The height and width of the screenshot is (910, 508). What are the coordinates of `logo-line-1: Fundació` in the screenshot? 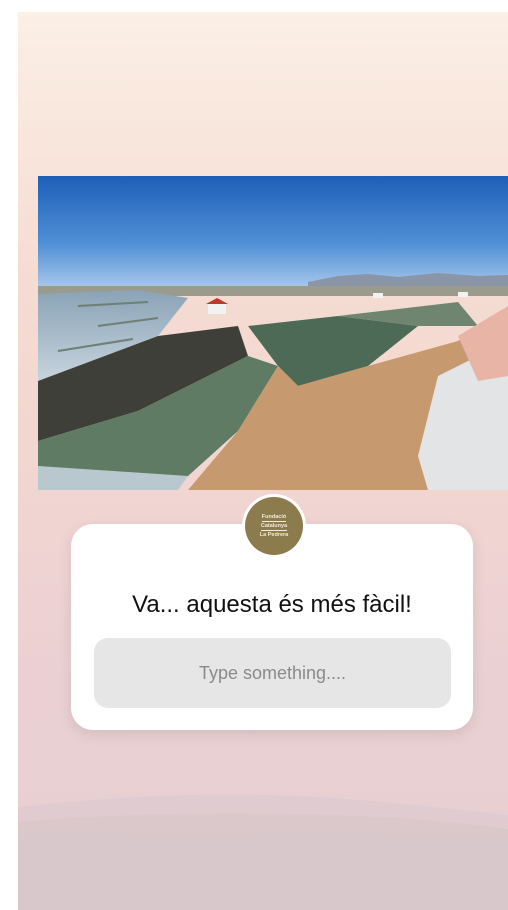 It's located at (274, 517).